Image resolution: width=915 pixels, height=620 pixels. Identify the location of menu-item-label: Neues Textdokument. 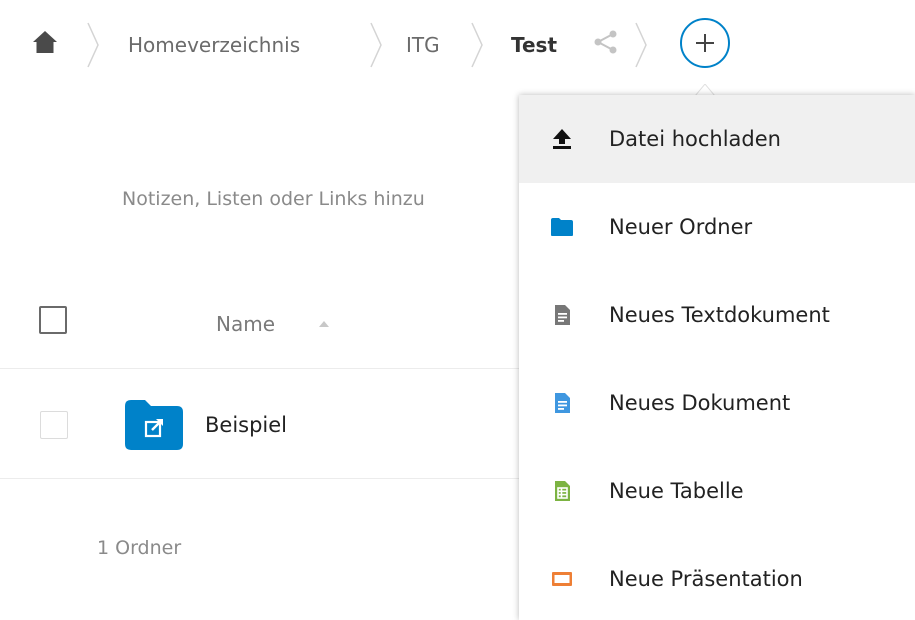
(719, 315).